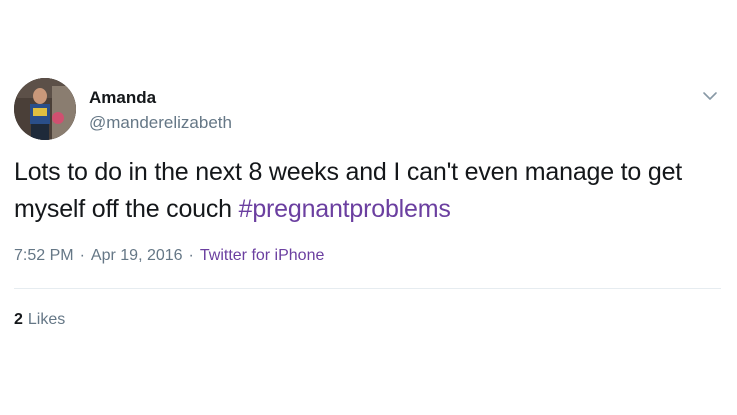  Describe the element at coordinates (262, 255) in the screenshot. I see `tweet-source-link: Twitter for iPhone` at that location.